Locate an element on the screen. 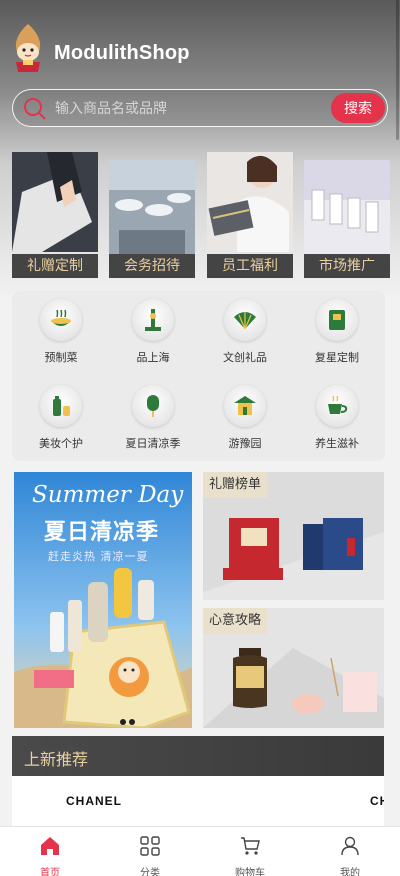 Image resolution: width=400 pixels, height=876 pixels. tab-cart: 购物车 is located at coordinates (250, 851).